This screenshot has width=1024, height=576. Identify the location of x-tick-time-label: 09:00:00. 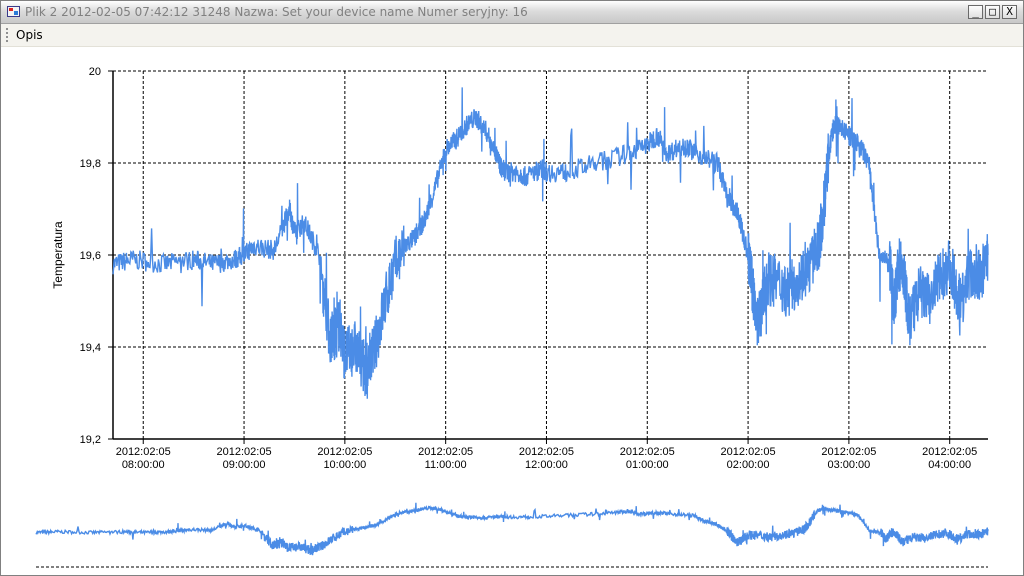
(244, 465).